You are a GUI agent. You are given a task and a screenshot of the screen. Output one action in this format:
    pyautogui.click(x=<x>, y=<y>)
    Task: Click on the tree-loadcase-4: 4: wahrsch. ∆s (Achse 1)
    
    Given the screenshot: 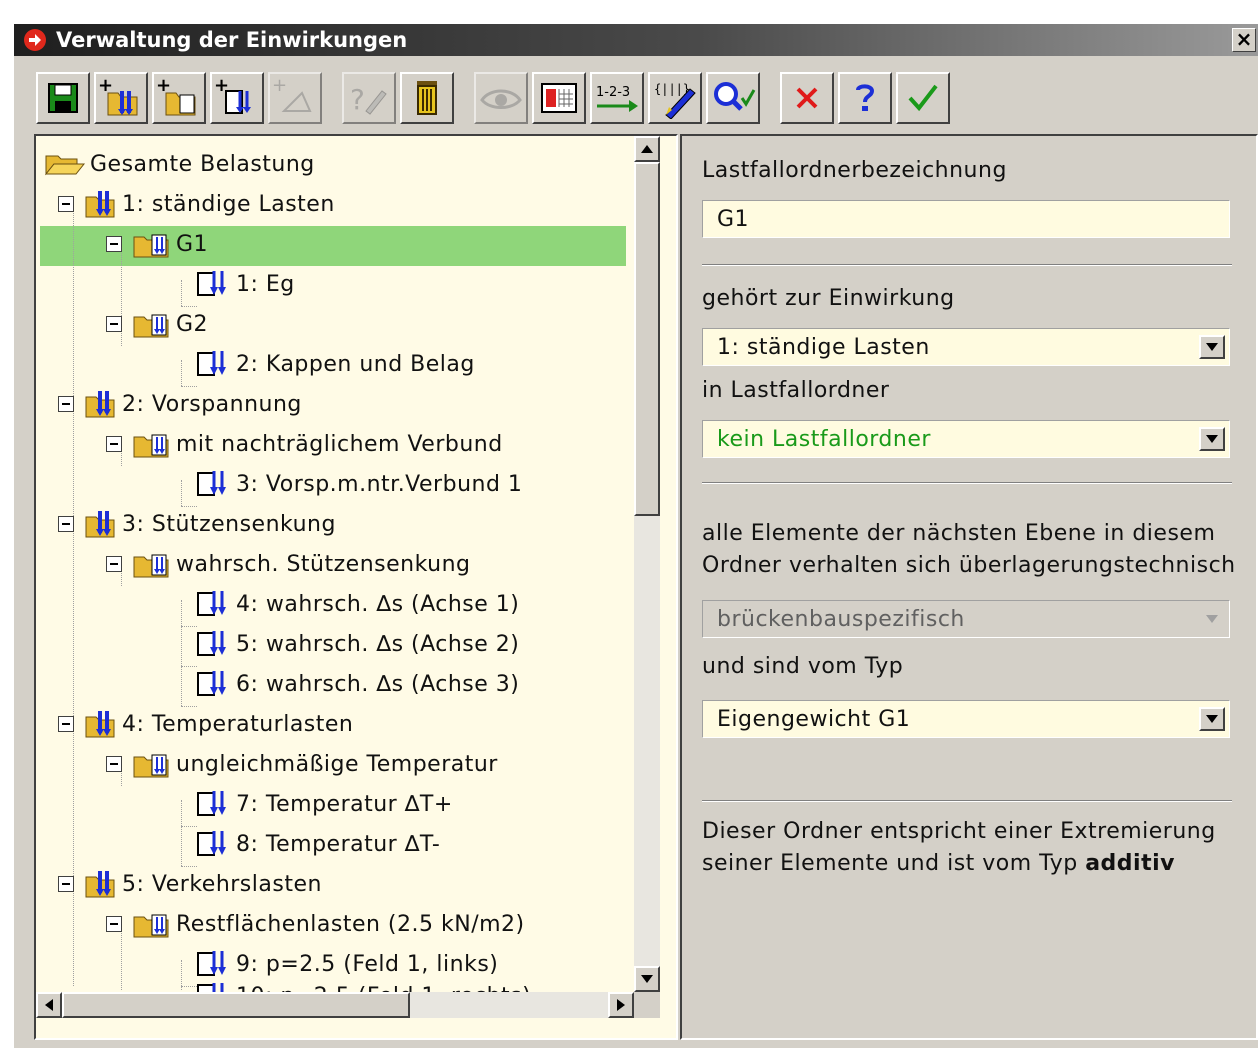 What is the action you would take?
    pyautogui.click(x=357, y=604)
    